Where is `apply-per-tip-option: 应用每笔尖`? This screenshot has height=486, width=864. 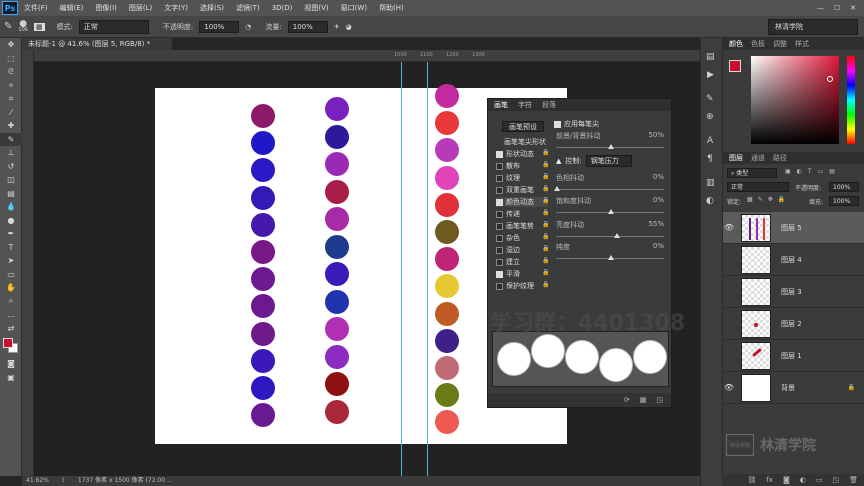
apply-per-tip-option: 应用每笔尖 is located at coordinates (576, 124).